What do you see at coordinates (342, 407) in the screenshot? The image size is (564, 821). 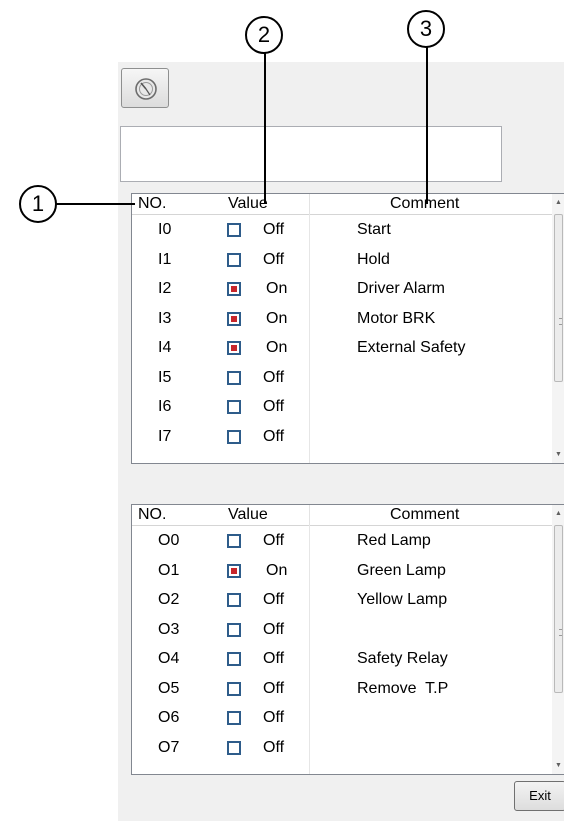 I see `table-row: I6 Off` at bounding box center [342, 407].